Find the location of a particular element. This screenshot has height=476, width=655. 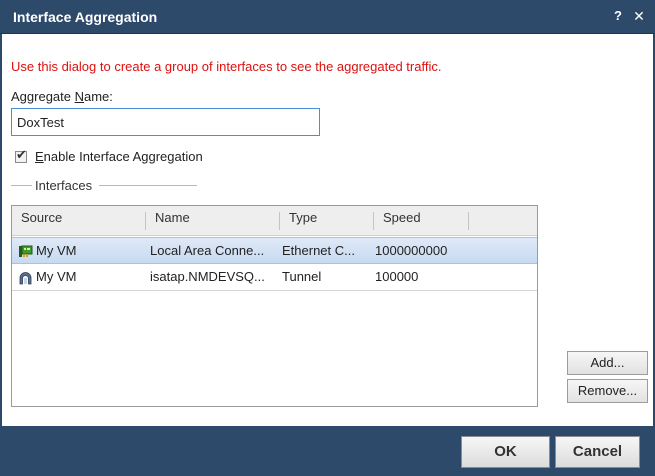

row-speed: 100000 is located at coordinates (397, 276).